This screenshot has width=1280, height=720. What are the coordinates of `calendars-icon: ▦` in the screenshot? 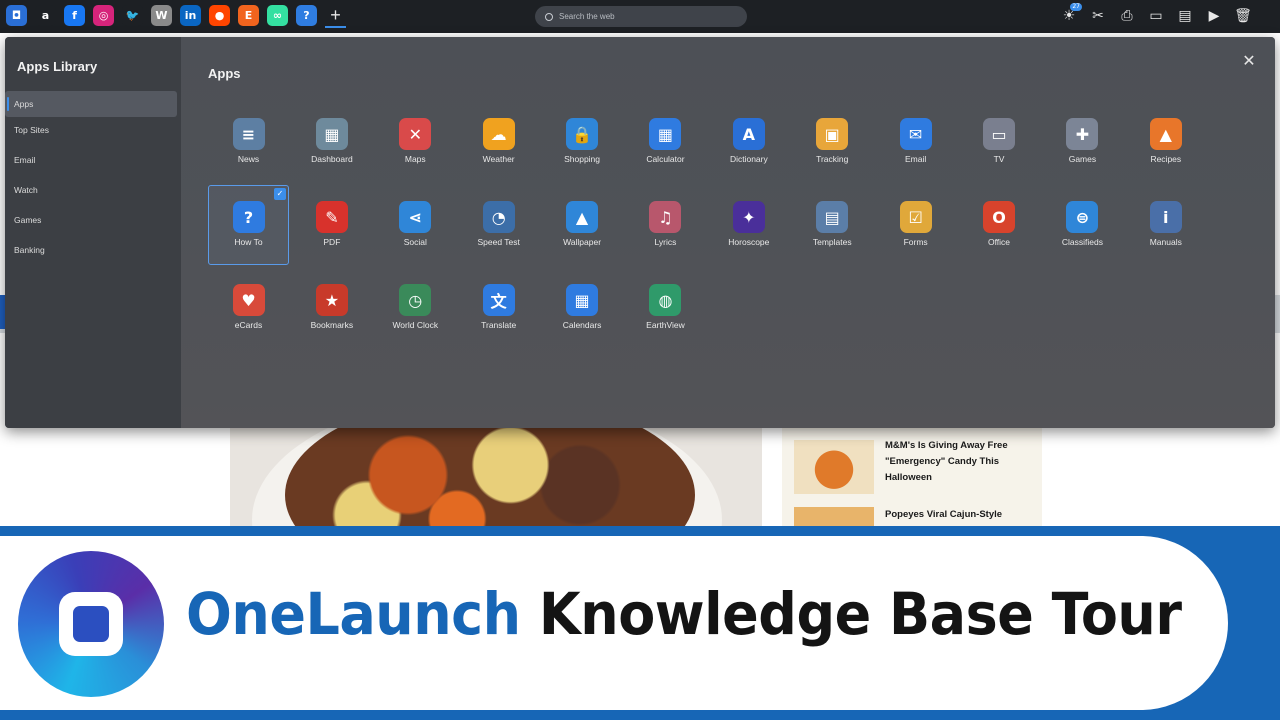 It's located at (582, 300).